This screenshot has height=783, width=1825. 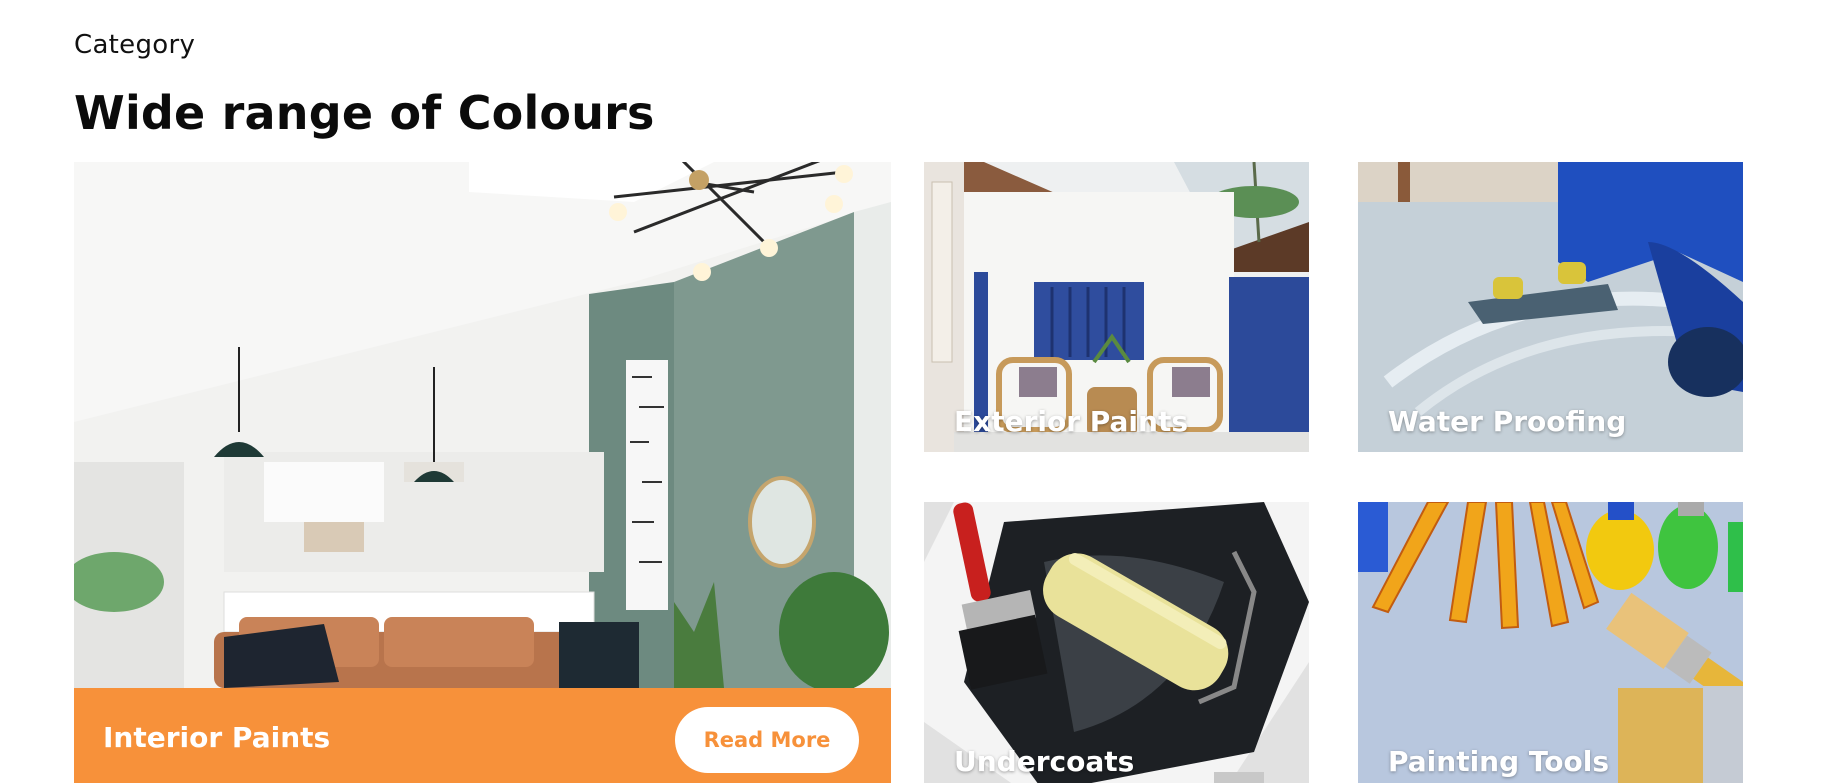 I want to click on undercoats-photo, so click(x=1116, y=642).